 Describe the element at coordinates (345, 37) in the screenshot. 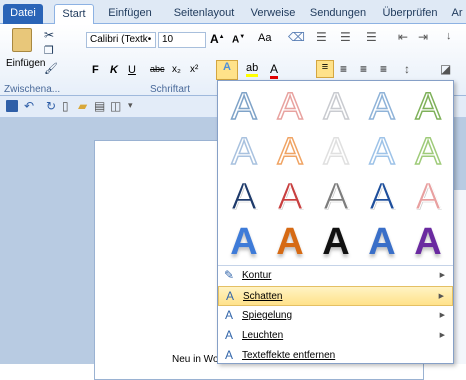

I see `numbering-icon: ☰` at that location.